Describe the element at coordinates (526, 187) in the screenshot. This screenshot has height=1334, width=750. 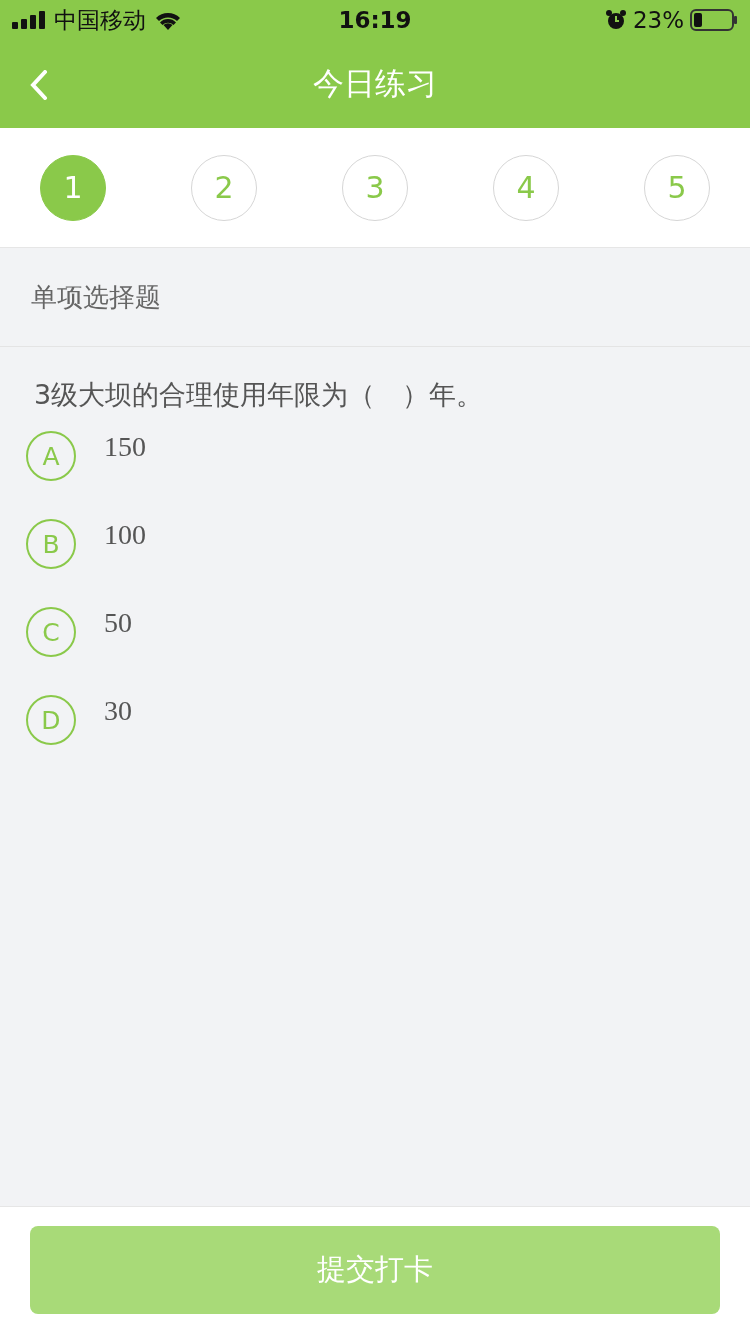
I see `question-number-tab: 4` at that location.